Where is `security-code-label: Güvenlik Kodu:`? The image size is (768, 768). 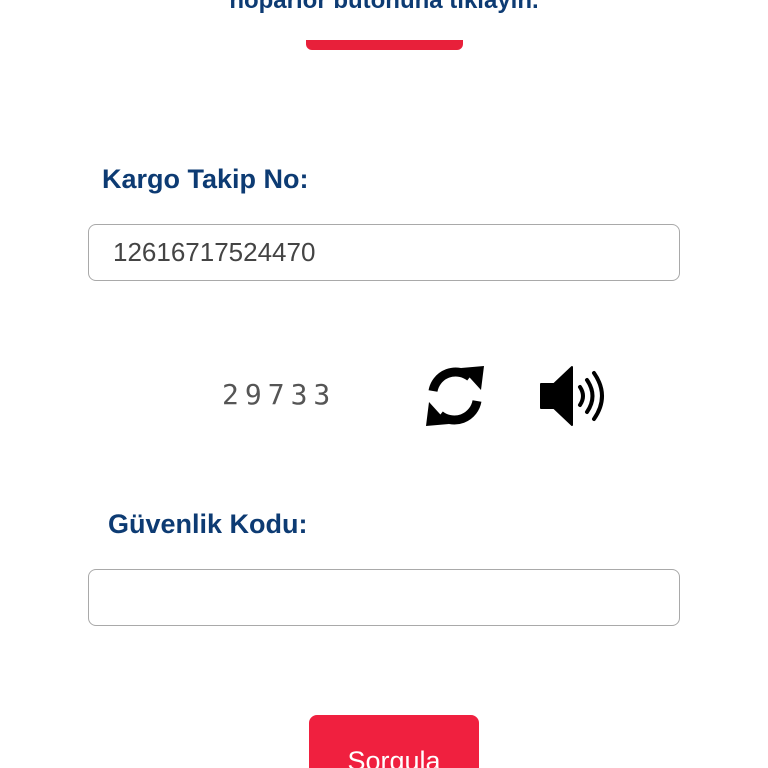 security-code-label: Güvenlik Kodu: is located at coordinates (208, 524).